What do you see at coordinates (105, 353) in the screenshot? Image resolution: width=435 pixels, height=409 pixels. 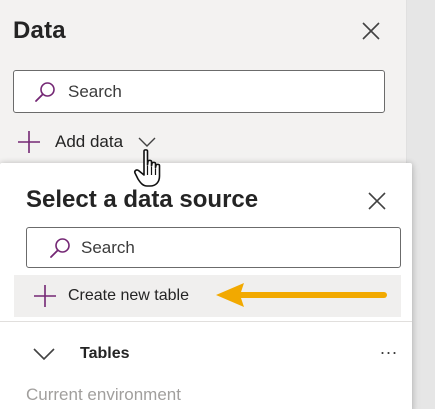 I see `tables-section-label: Tables` at bounding box center [105, 353].